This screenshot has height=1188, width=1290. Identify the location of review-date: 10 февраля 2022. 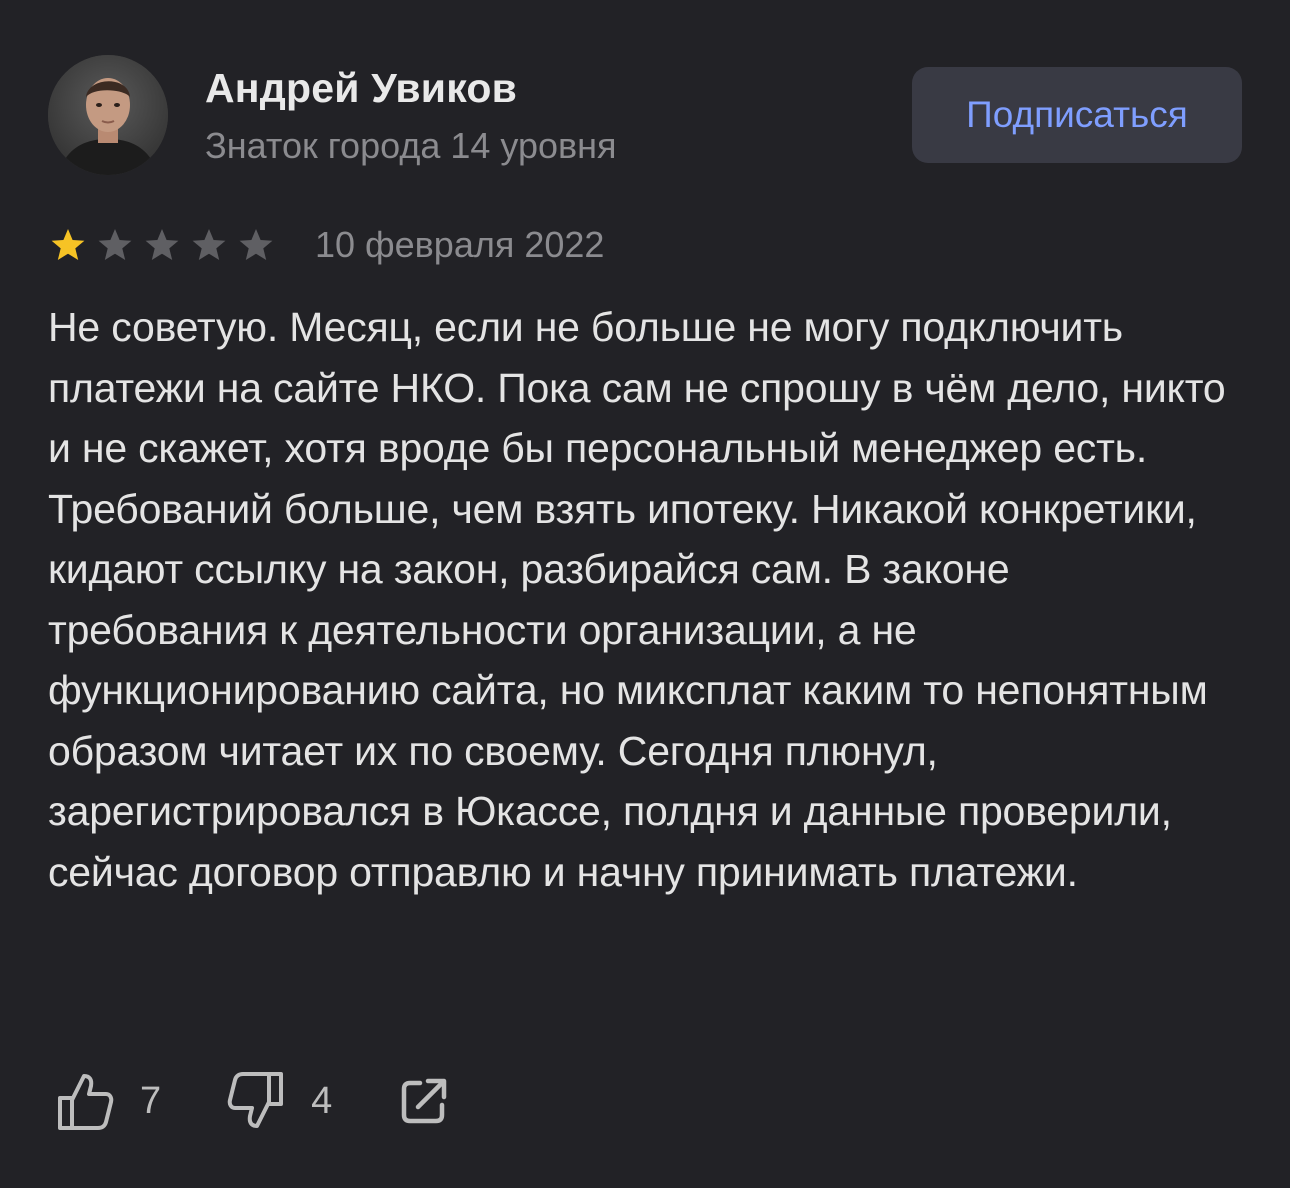
(460, 244).